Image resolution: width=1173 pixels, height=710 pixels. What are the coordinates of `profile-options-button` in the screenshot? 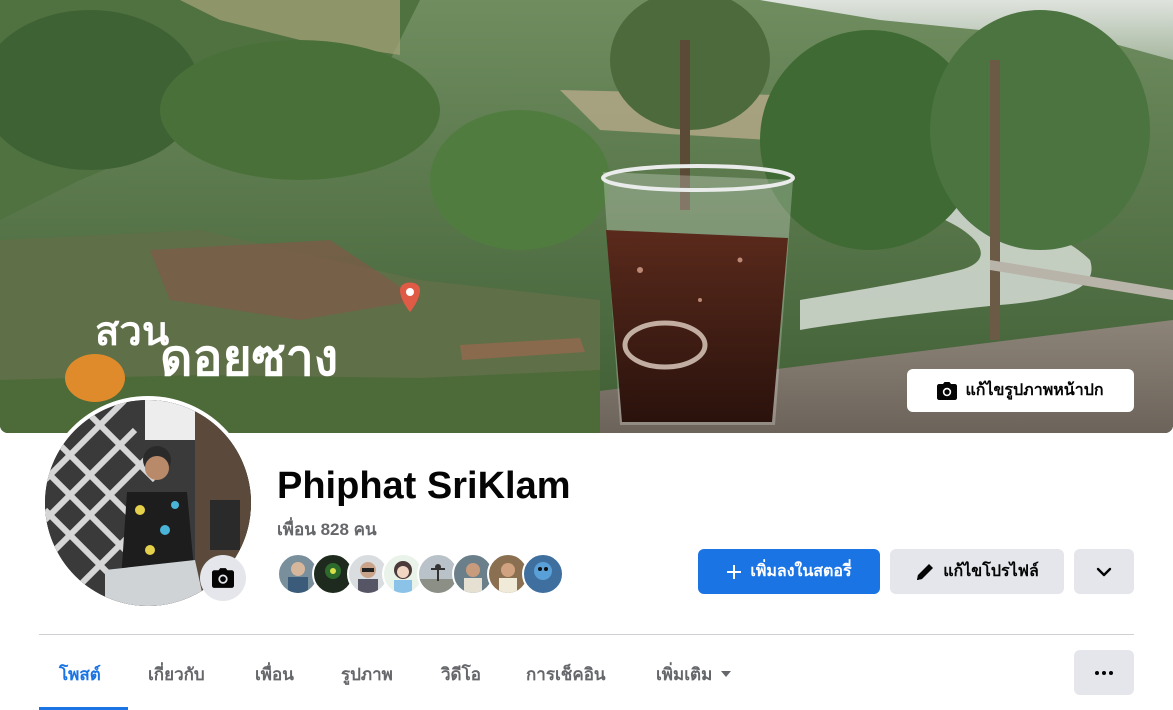 It's located at (1104, 571).